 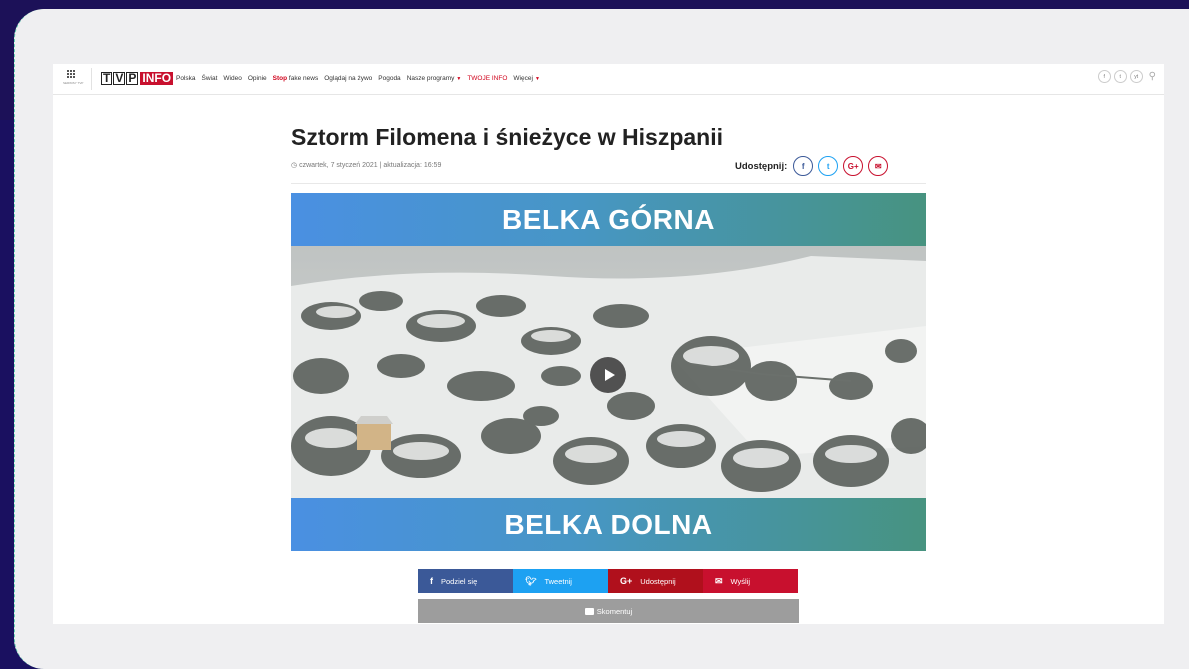 What do you see at coordinates (626, 581) in the screenshot?
I see `googleplus-icon: G+` at bounding box center [626, 581].